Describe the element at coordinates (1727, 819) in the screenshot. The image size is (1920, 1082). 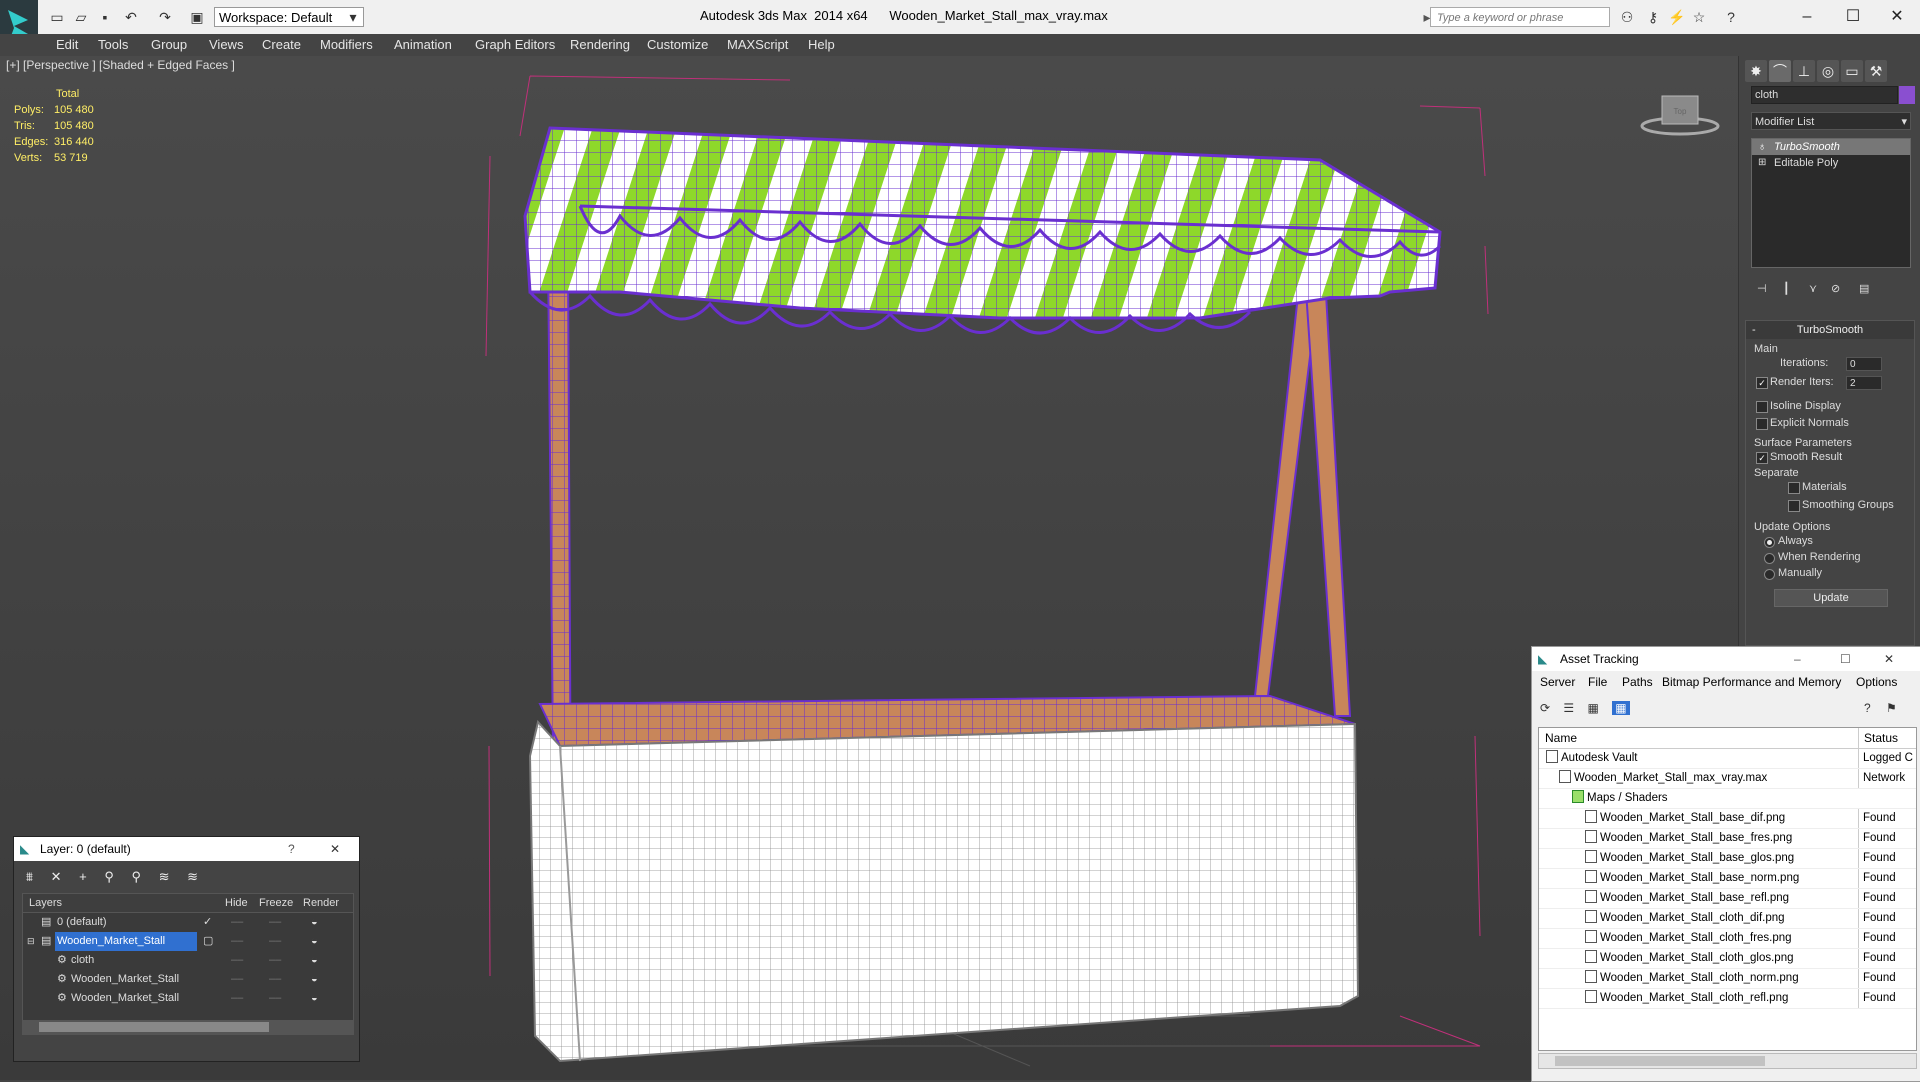
I see `asset-row: Wooden_Market_Stall_base_dif.png Found` at that location.